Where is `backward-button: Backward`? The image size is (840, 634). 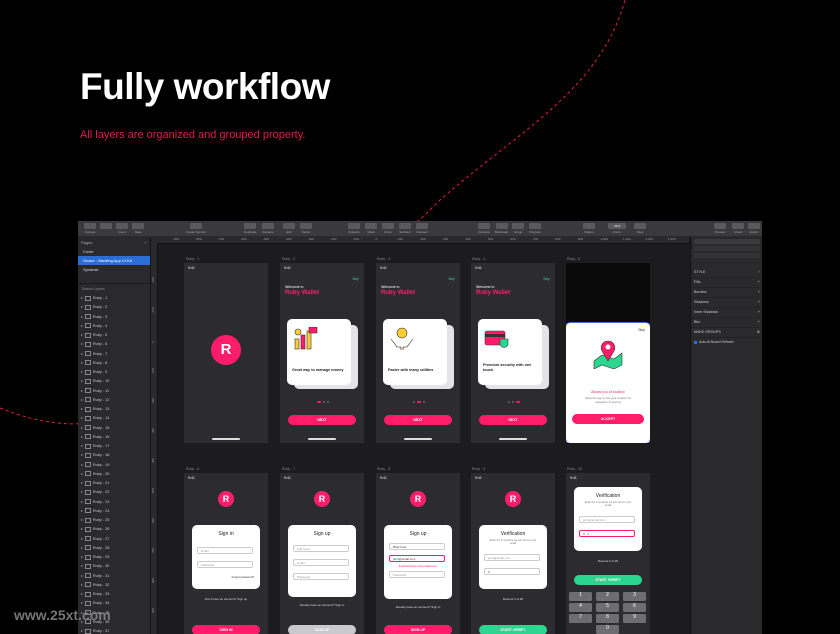 backward-button: Backward is located at coordinates (501, 228).